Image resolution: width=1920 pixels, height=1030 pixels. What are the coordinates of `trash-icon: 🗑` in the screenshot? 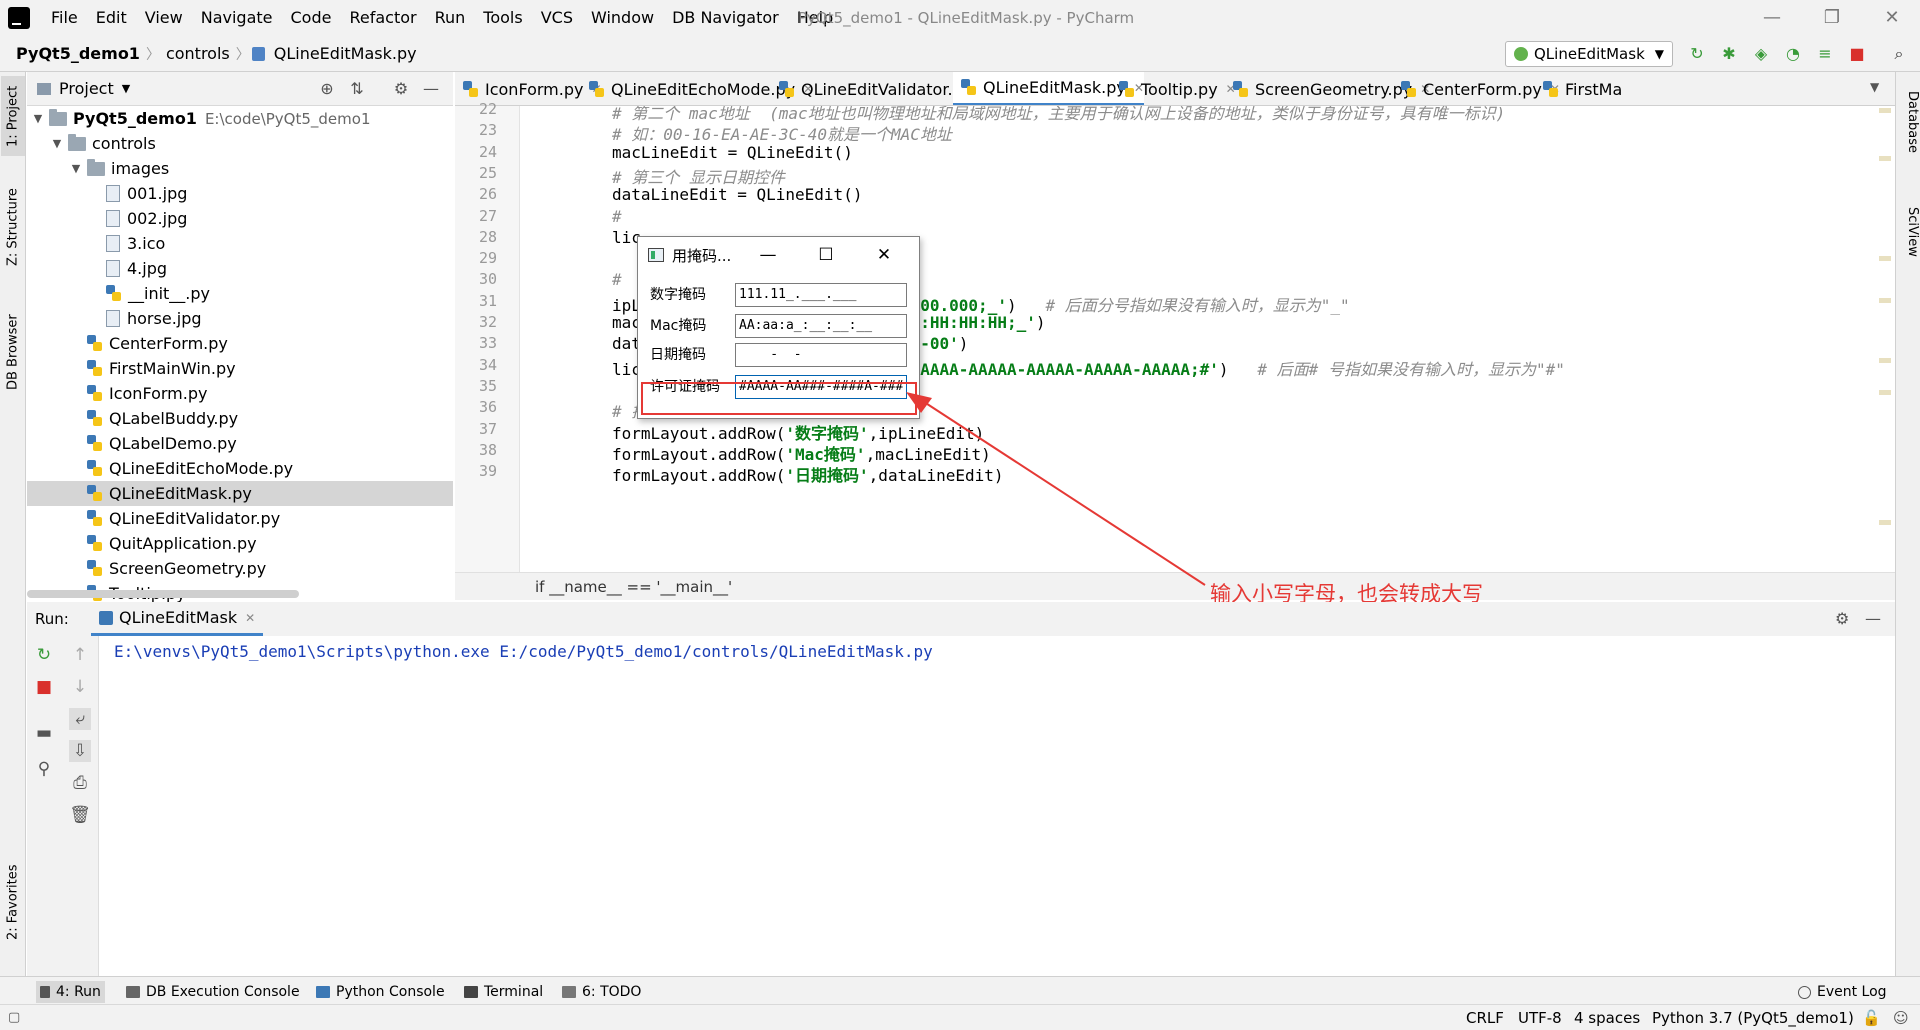 It's located at (80, 815).